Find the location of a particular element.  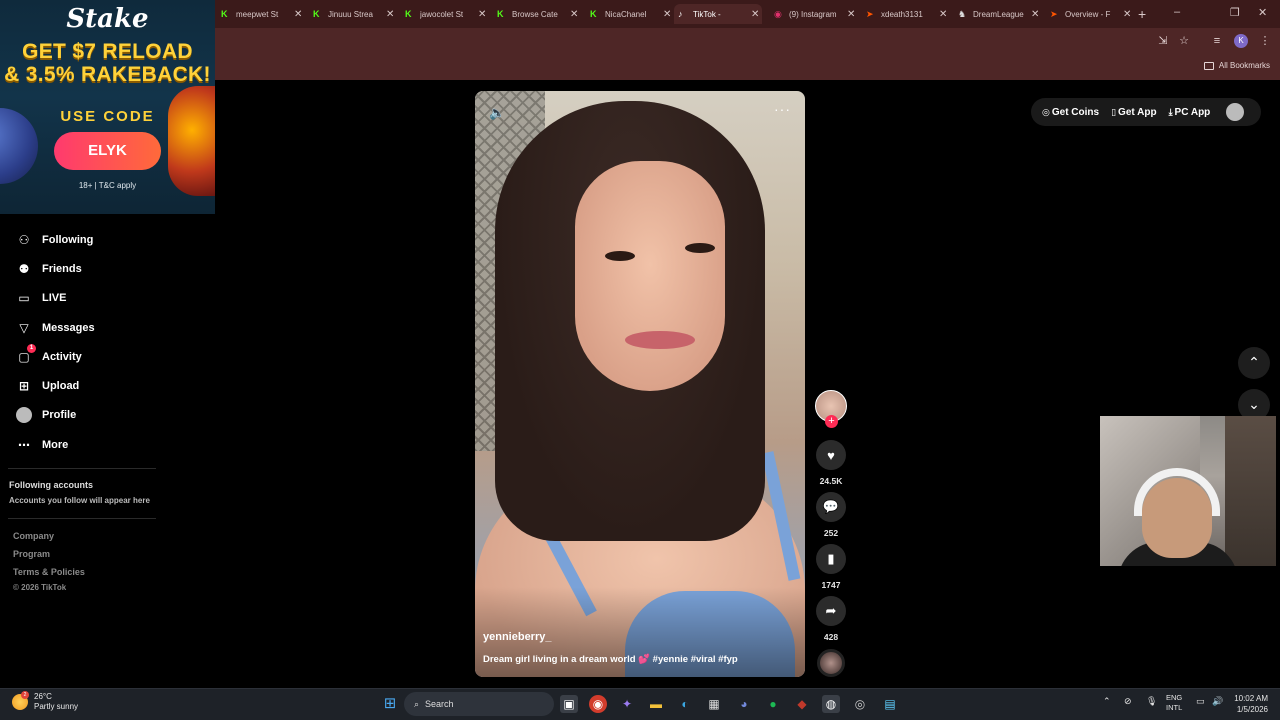

video-username: yennieberry_ is located at coordinates (517, 637).